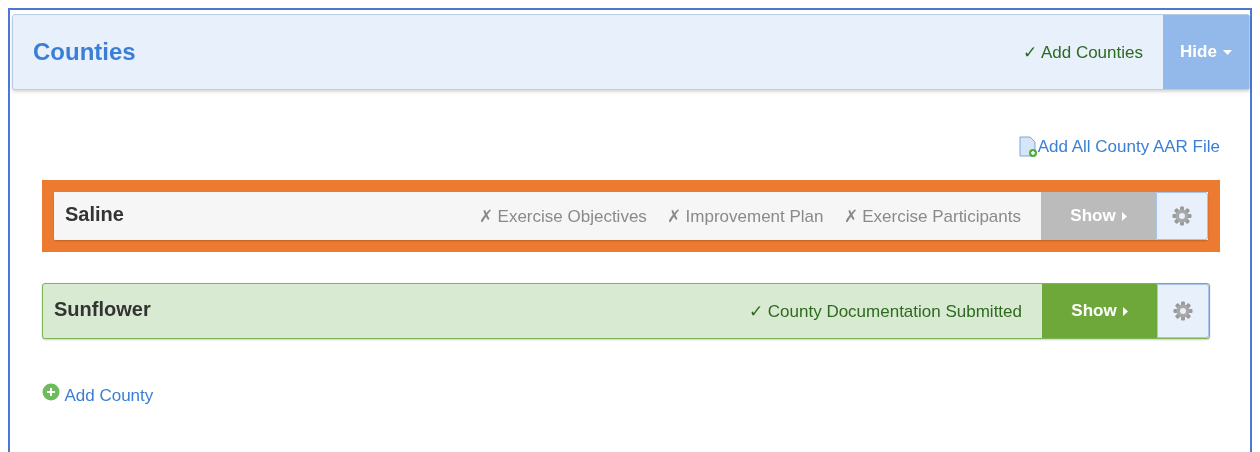 This screenshot has height=452, width=1260. I want to click on file-add-icon, so click(1027, 147).